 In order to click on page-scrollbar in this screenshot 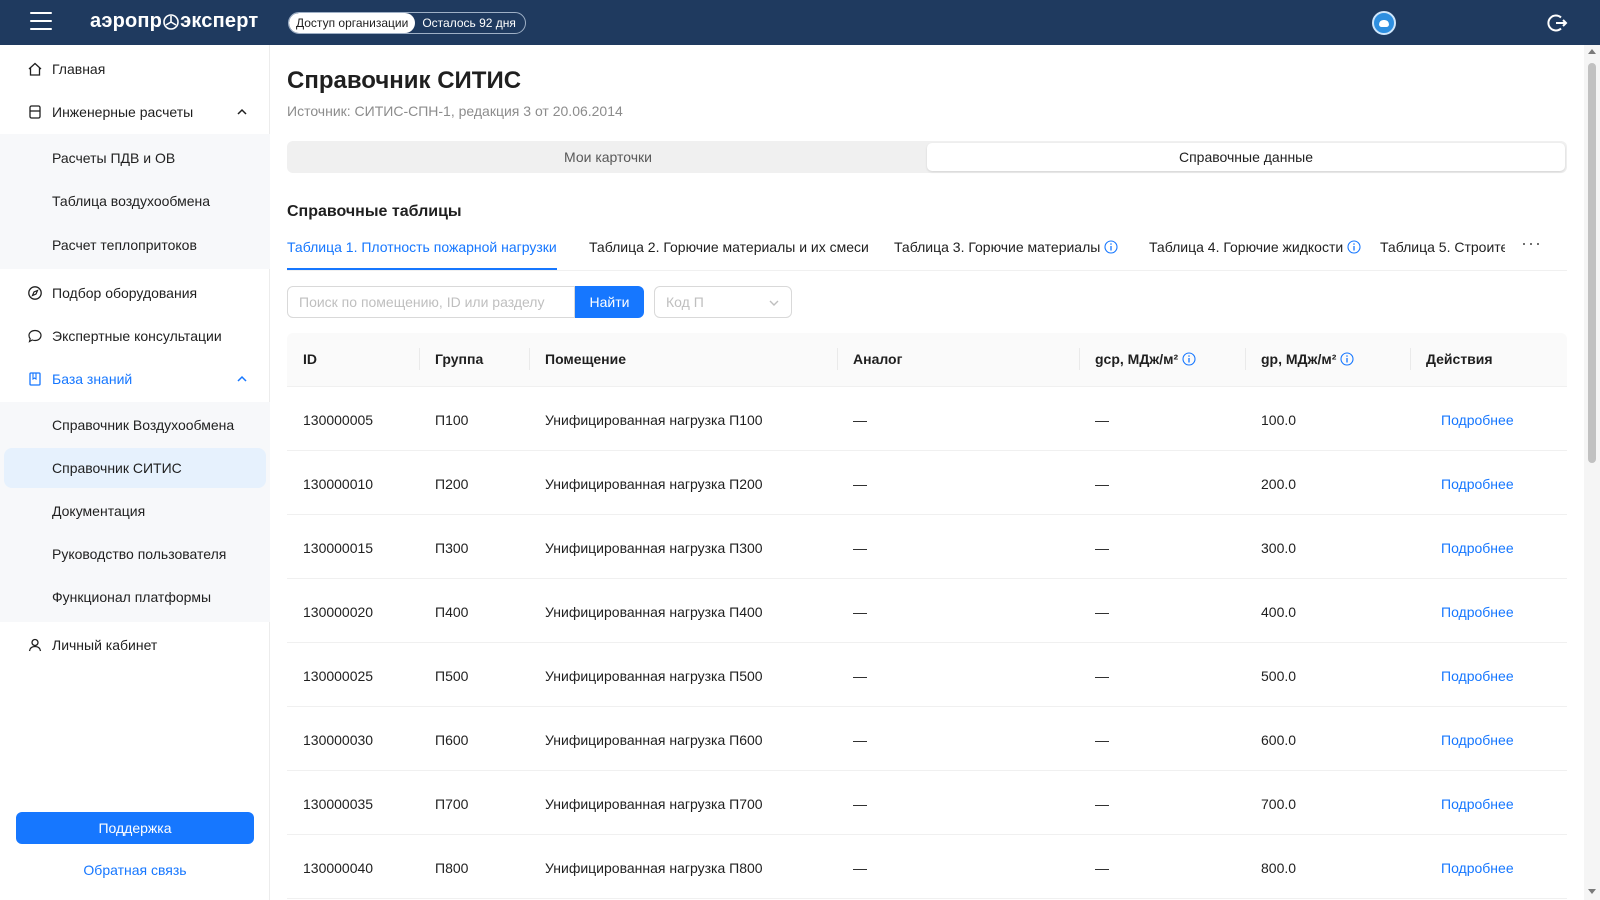, I will do `click(1592, 472)`.